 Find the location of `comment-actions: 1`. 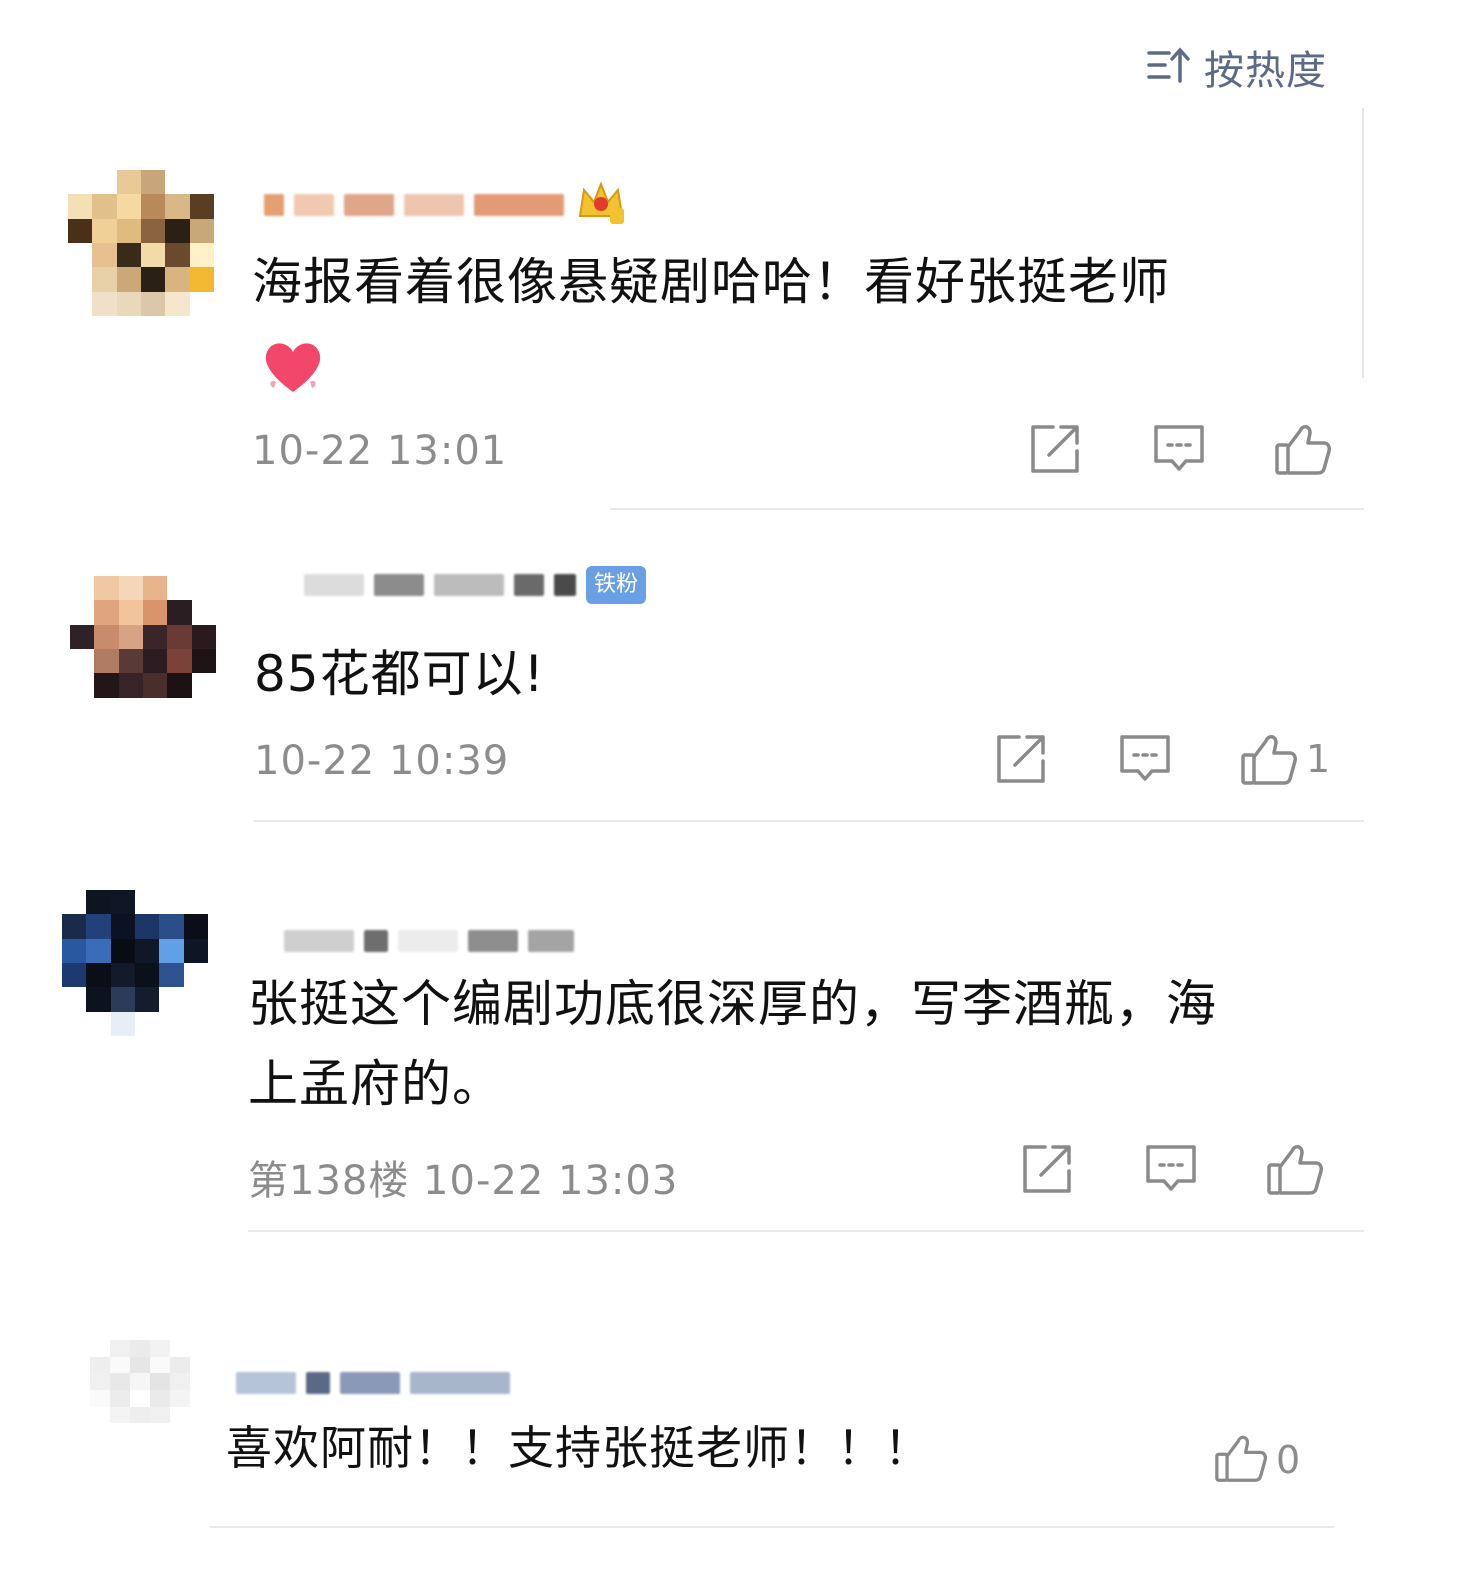

comment-actions: 1 is located at coordinates (1128, 759).